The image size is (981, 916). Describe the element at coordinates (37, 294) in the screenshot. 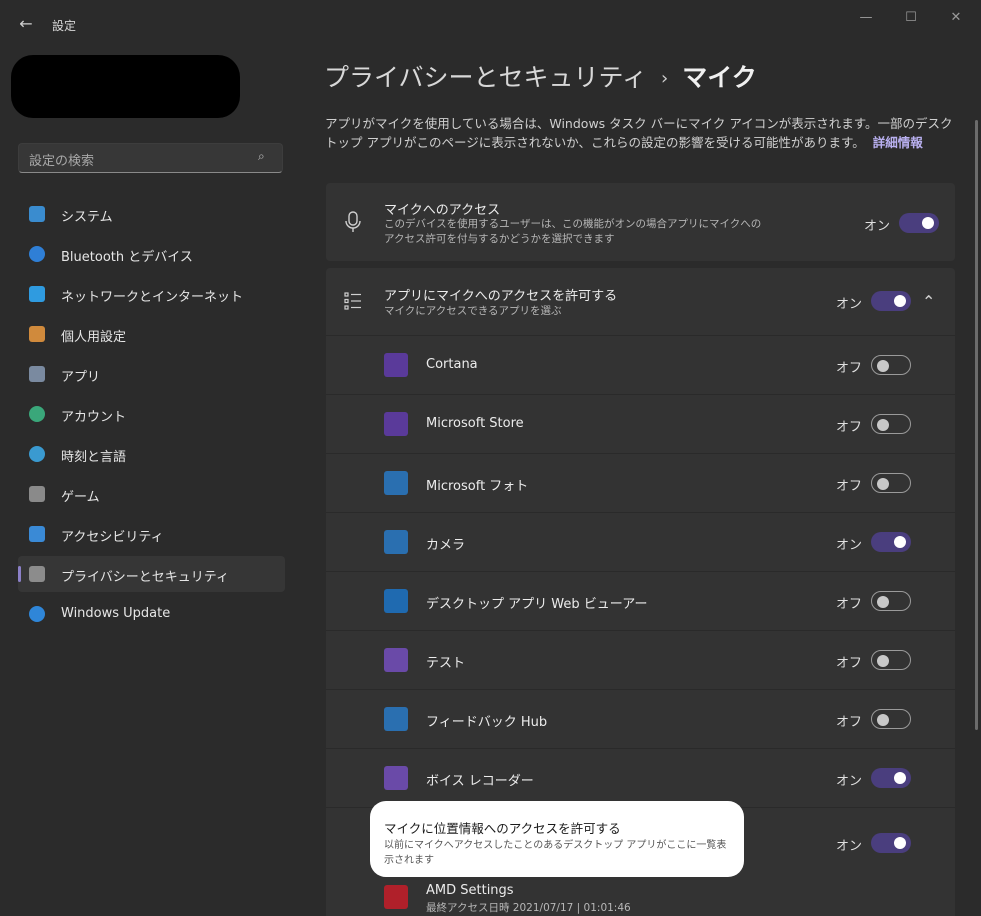

I see `wifi-icon` at that location.